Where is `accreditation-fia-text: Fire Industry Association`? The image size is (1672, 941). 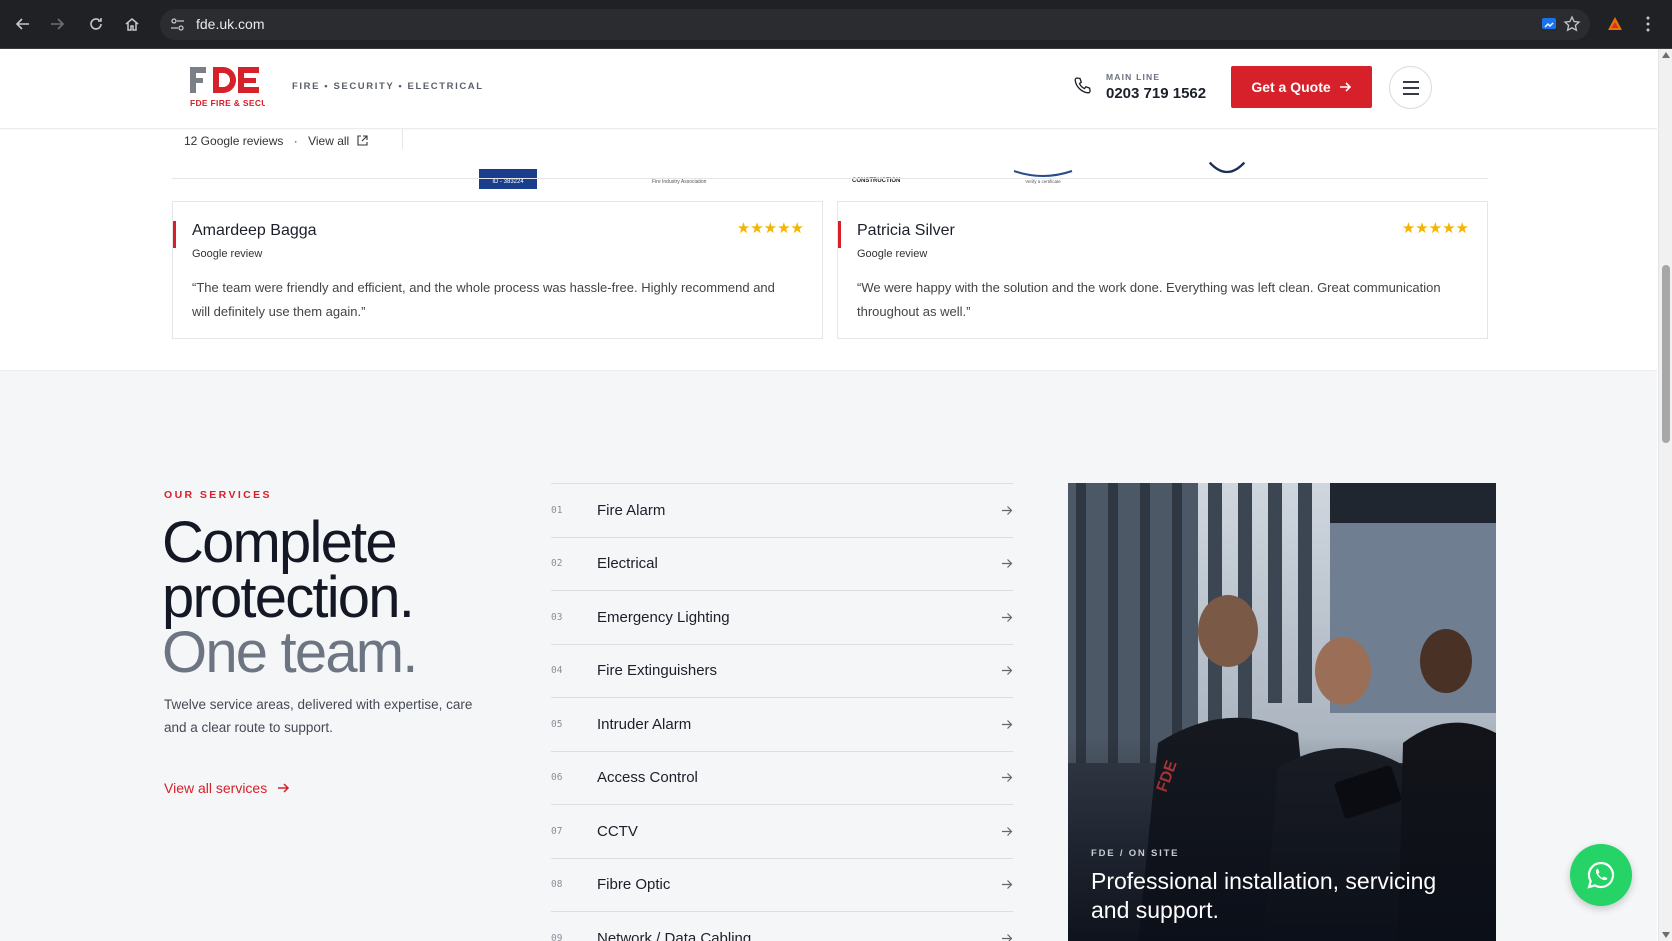
accreditation-fia-text: Fire Industry Association is located at coordinates (679, 182).